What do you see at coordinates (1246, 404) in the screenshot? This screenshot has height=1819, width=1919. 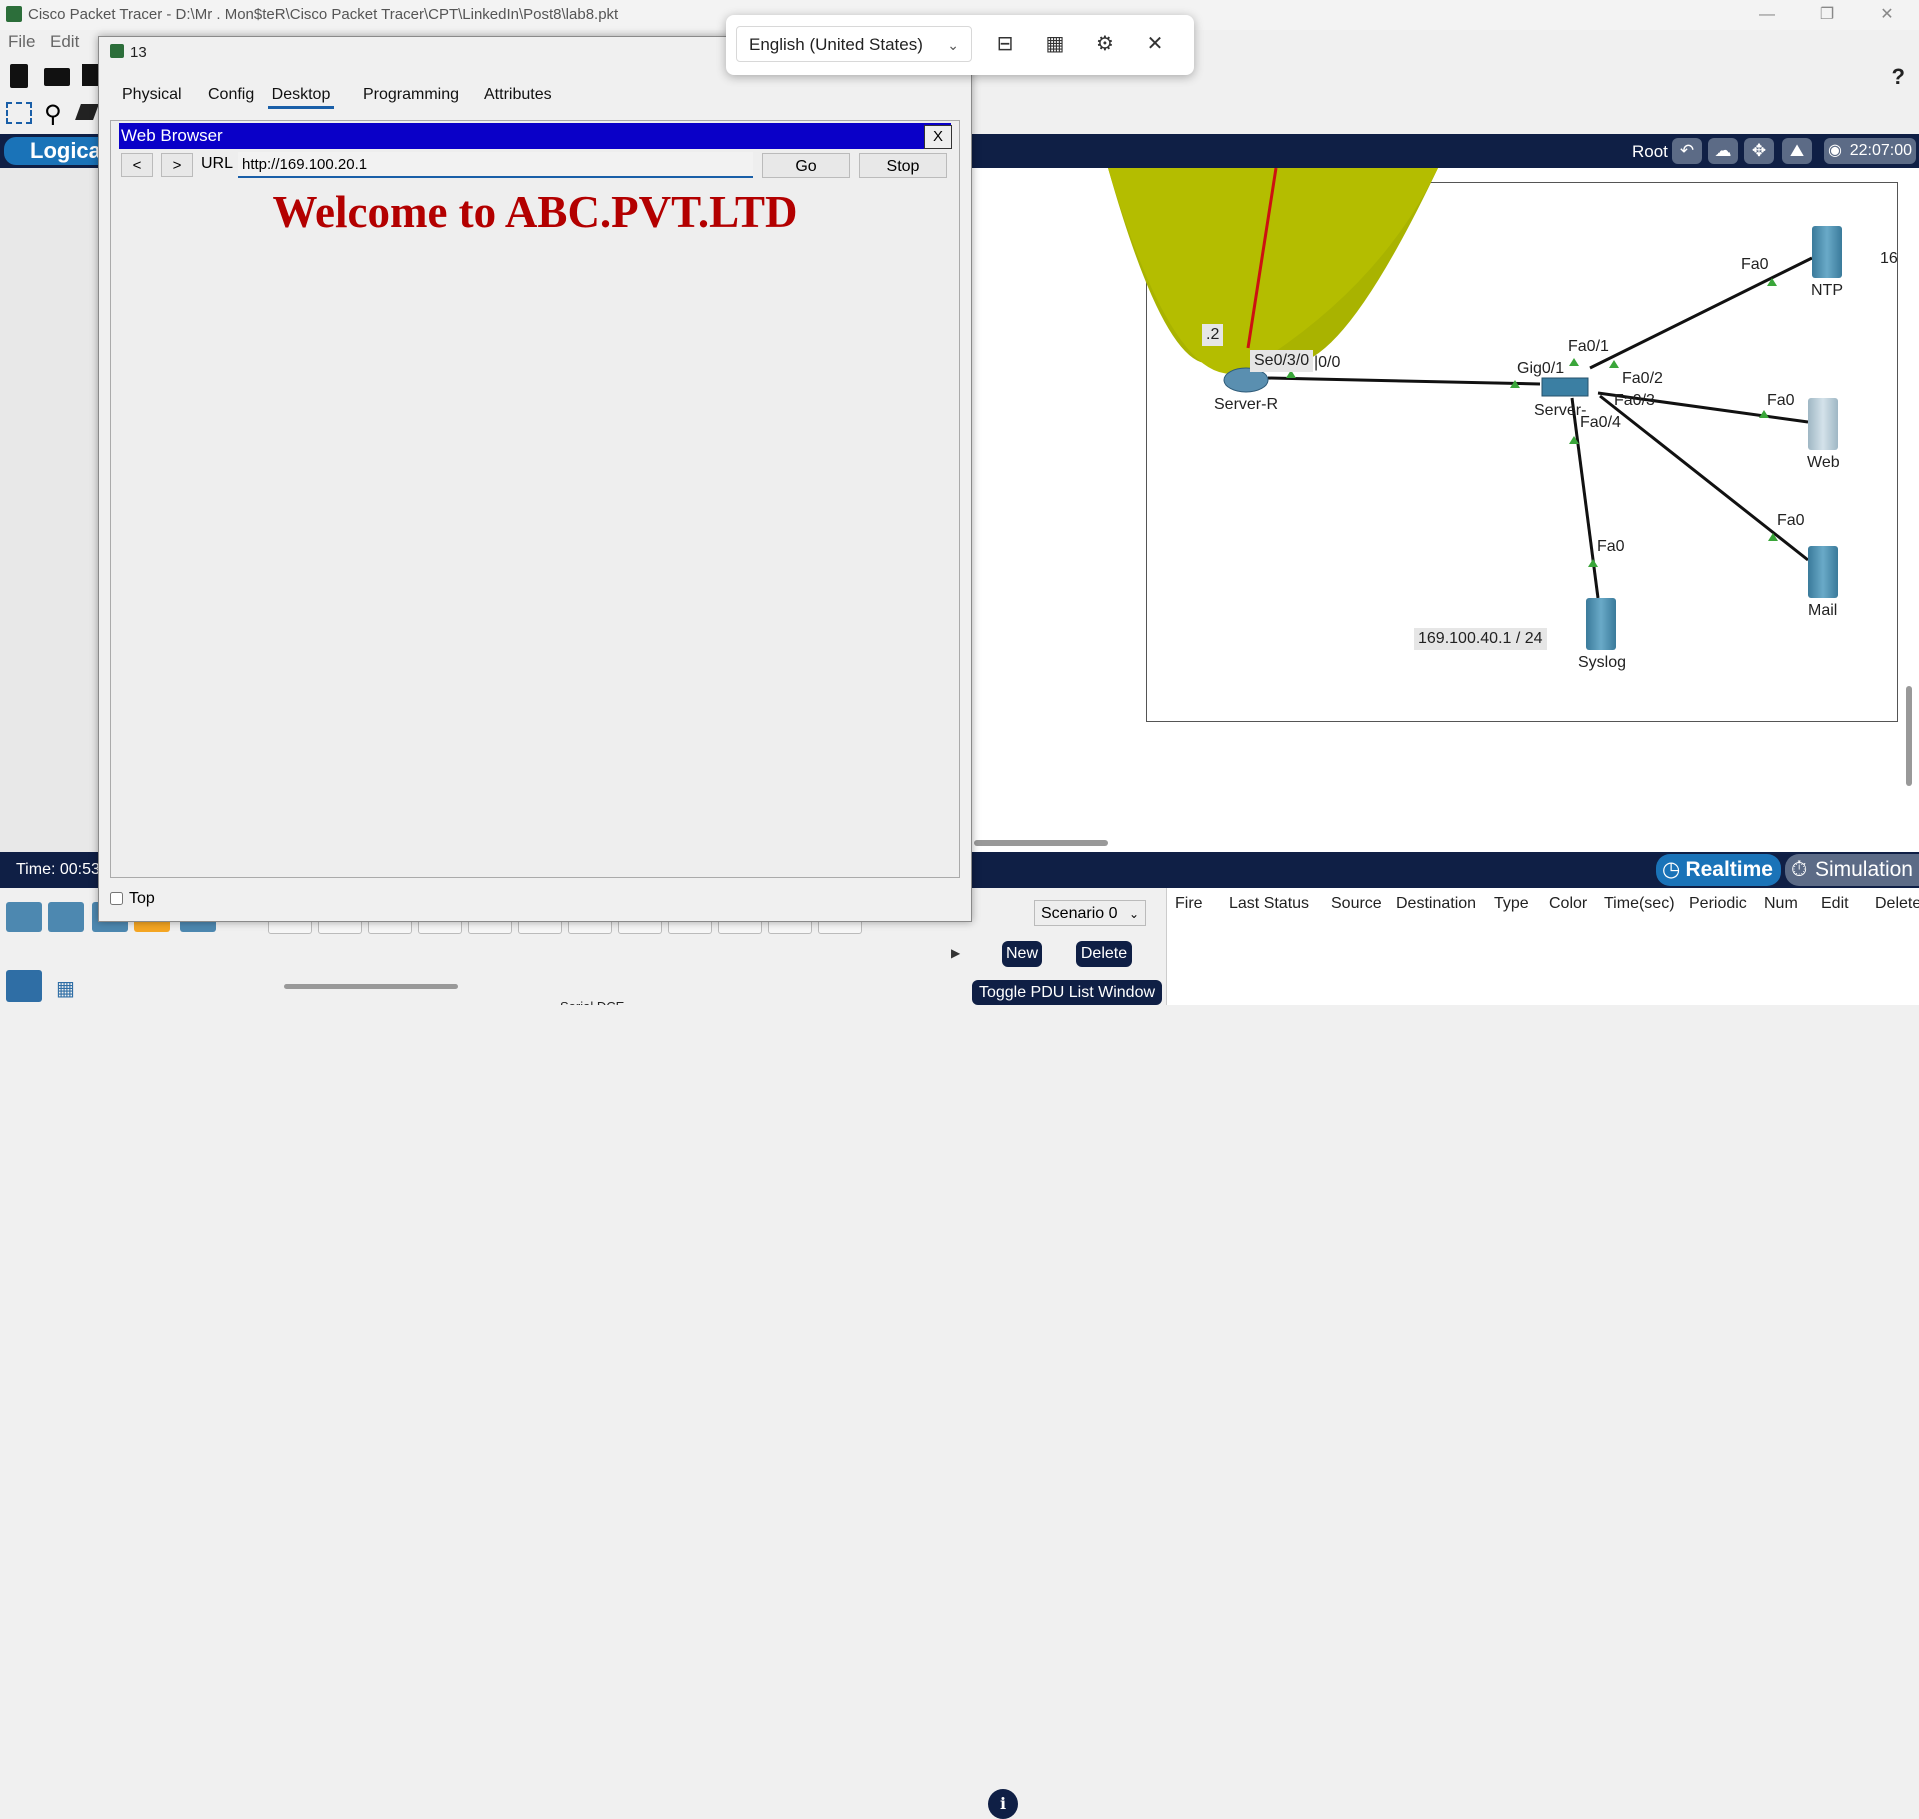 I see `router-name: Server-R` at bounding box center [1246, 404].